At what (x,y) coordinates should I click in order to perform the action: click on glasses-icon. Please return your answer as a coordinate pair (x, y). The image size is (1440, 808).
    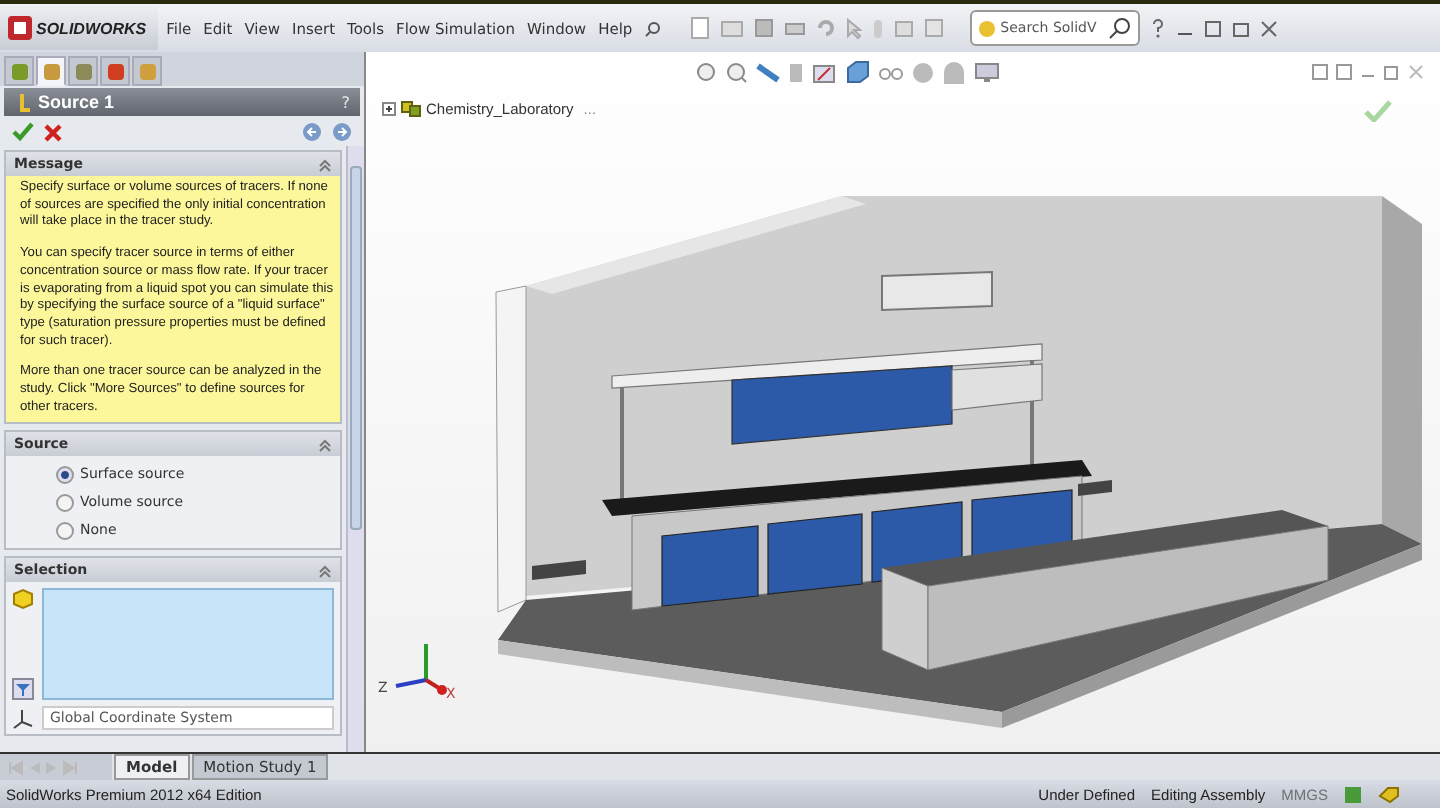
    Looking at the image, I should click on (891, 72).